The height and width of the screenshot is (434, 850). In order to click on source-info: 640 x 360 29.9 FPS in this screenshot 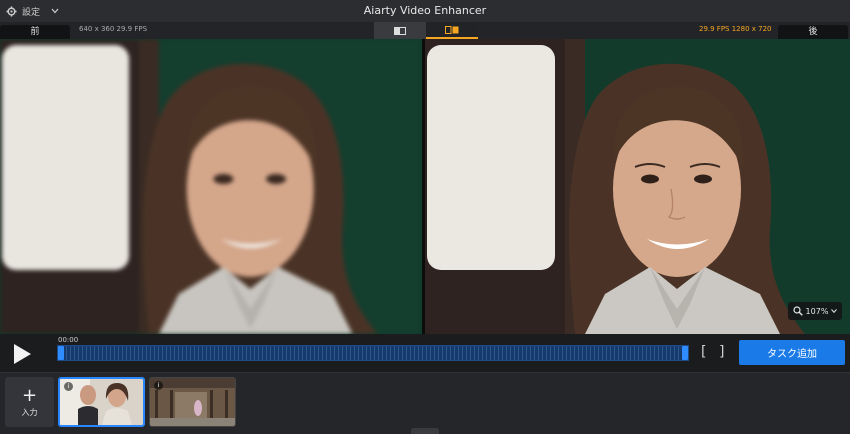, I will do `click(113, 29)`.